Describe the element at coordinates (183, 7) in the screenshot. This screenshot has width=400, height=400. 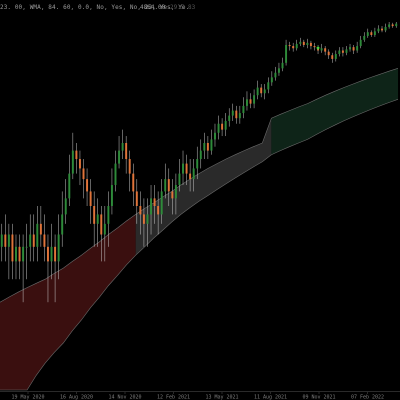
I see `indicator-tail-text: 29.5 83` at that location.